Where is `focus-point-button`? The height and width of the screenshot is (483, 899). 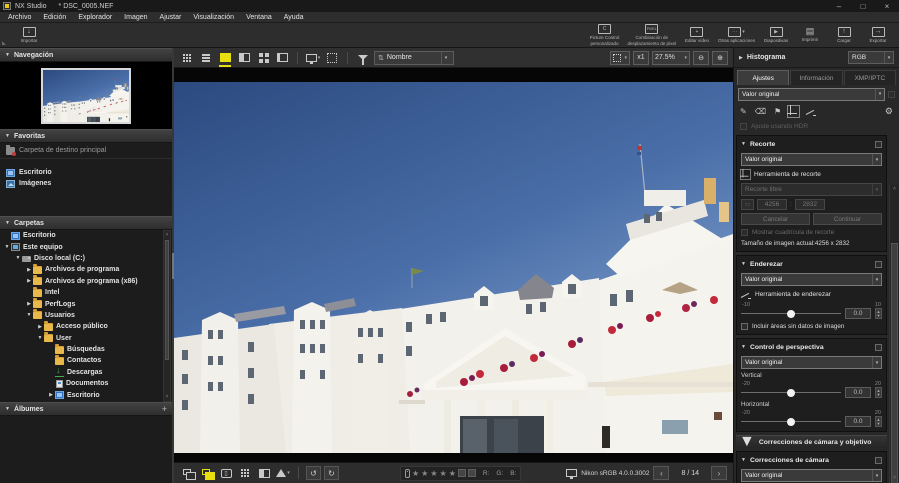 focus-point-button is located at coordinates (264, 473).